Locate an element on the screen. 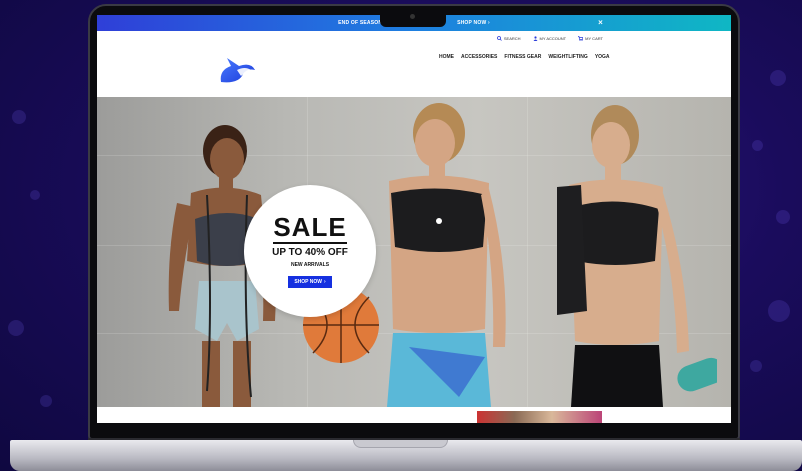 The image size is (802, 471). nav-item-yoga: YOGA is located at coordinates (602, 57).